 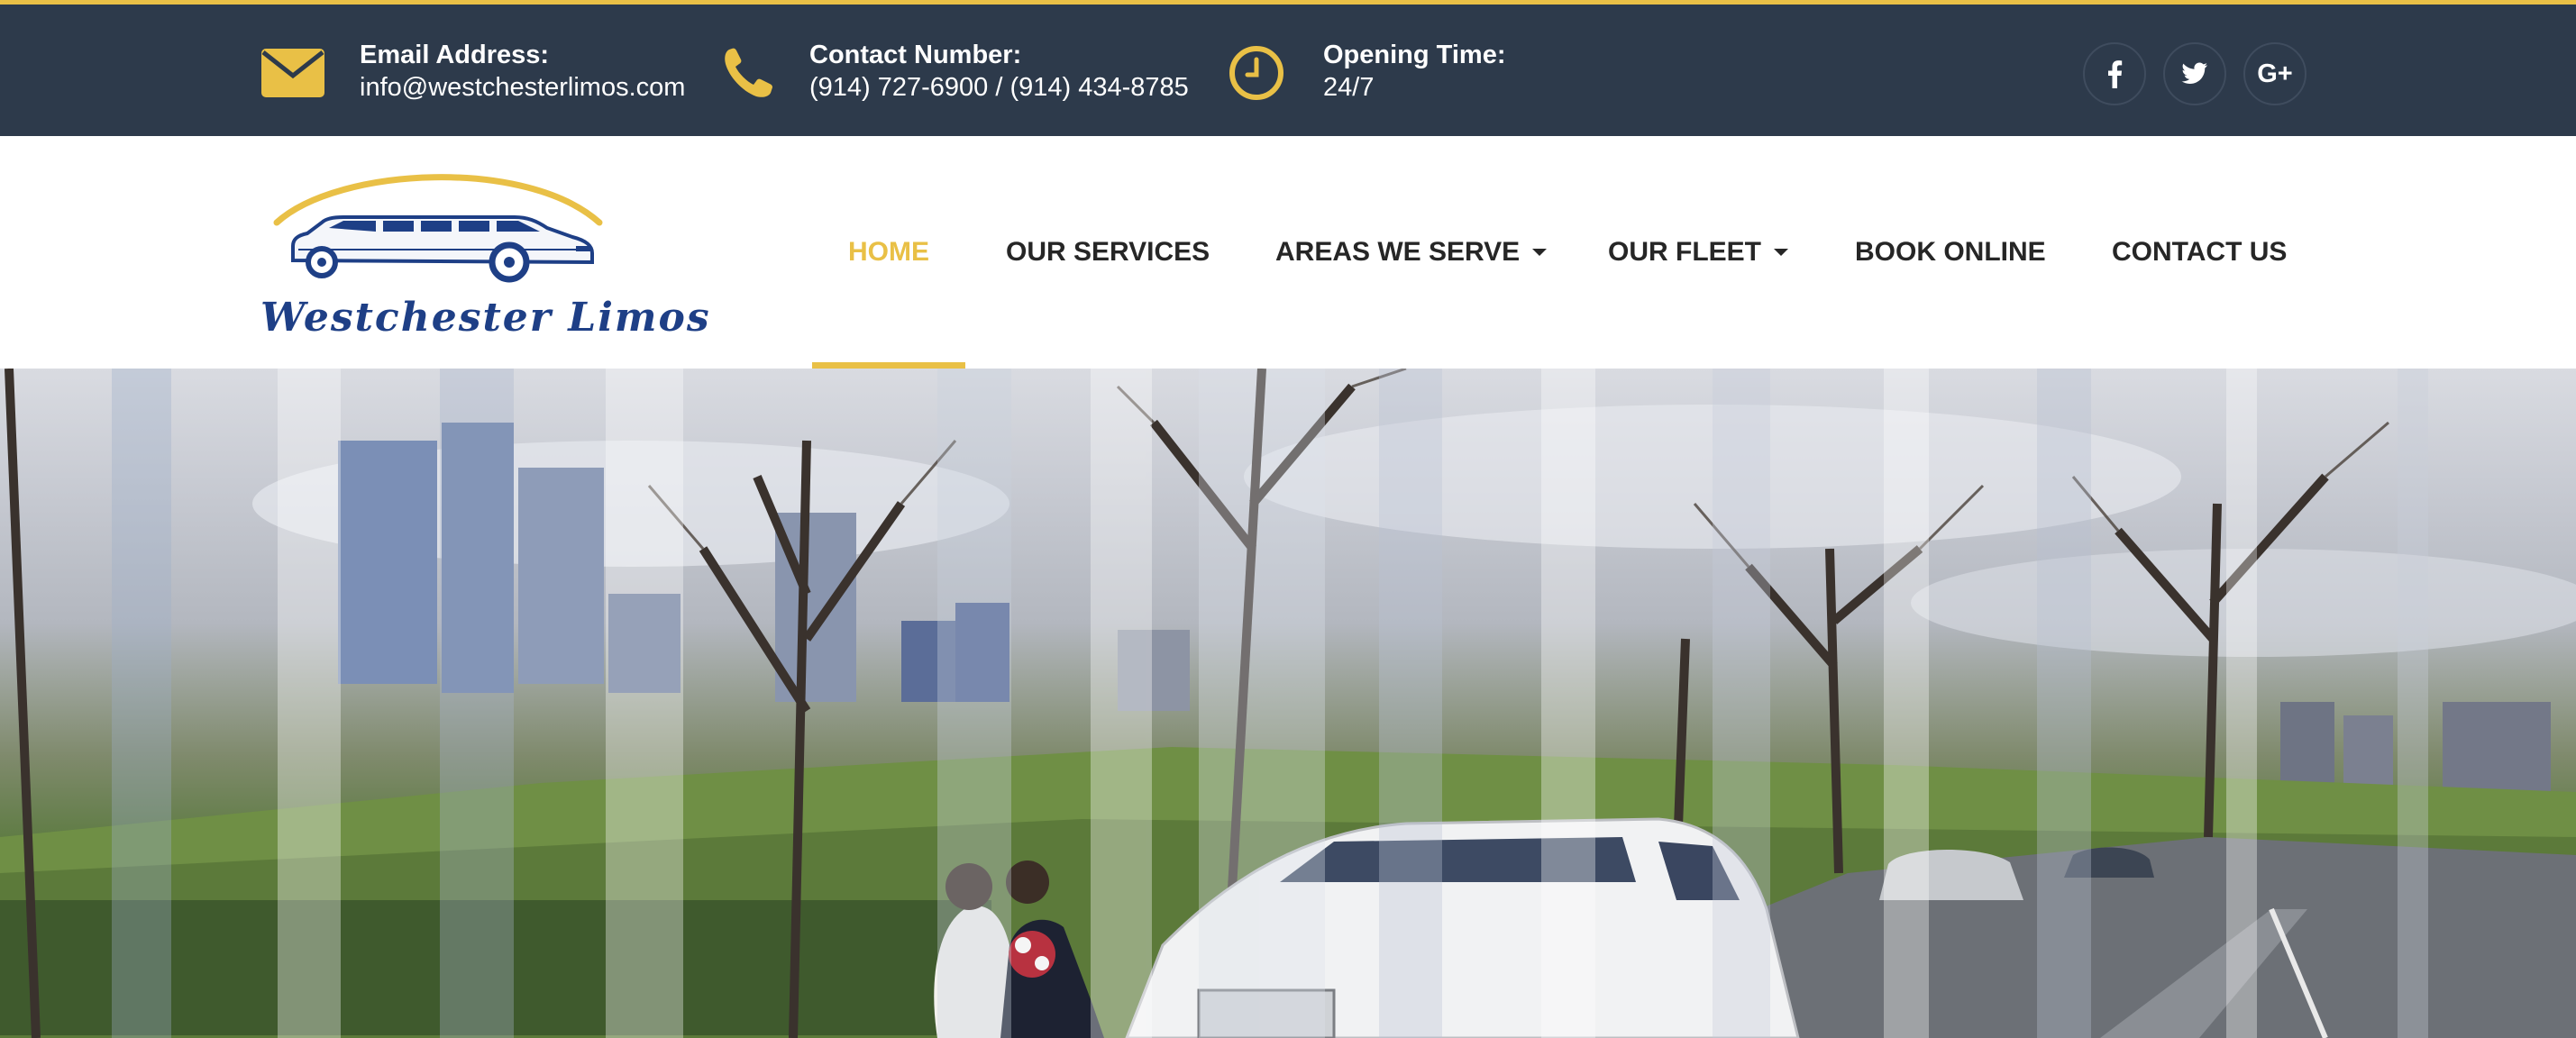 What do you see at coordinates (999, 87) in the screenshot?
I see `phone-value: (914) 727-6900 / (914) 434-8785` at bounding box center [999, 87].